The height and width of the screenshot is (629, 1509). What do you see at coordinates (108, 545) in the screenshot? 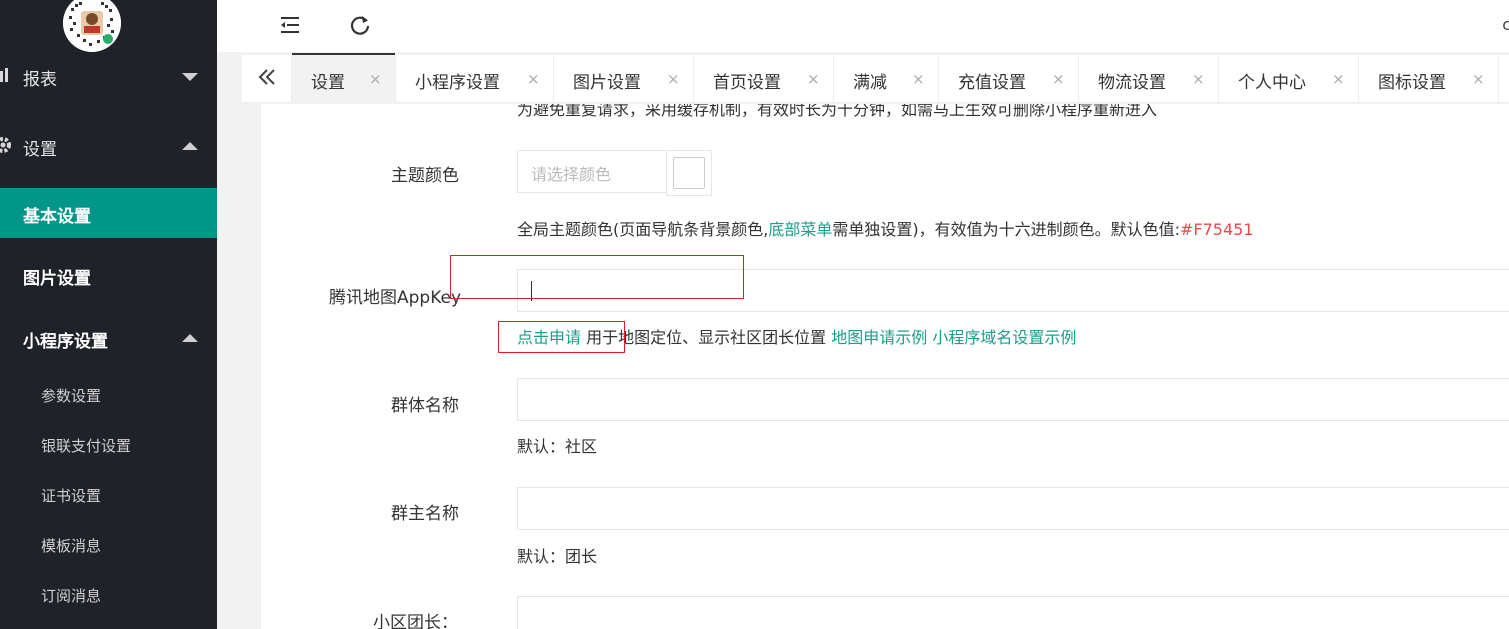
I see `sidebar-item-template-messages: 模板消息` at bounding box center [108, 545].